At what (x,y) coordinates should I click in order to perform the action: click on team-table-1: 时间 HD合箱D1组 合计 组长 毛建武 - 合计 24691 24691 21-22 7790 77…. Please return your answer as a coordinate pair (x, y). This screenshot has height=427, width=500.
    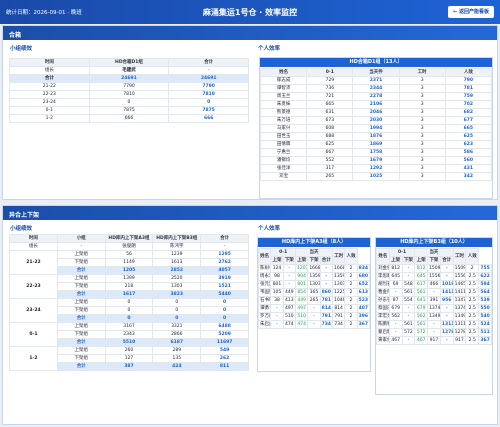
    Looking at the image, I should click on (129, 90).